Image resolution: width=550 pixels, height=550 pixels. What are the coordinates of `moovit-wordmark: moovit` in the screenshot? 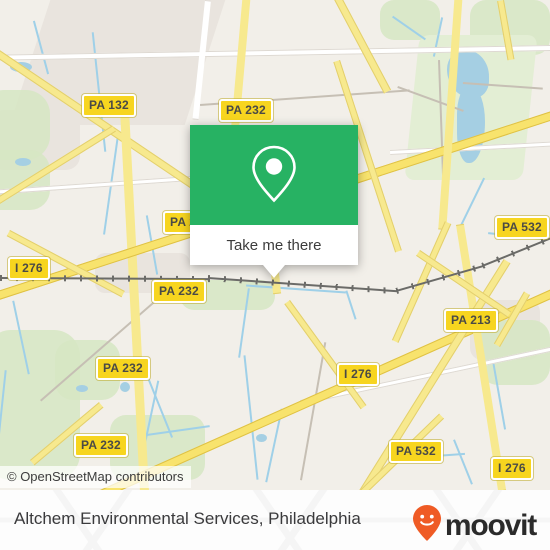 It's located at (490, 525).